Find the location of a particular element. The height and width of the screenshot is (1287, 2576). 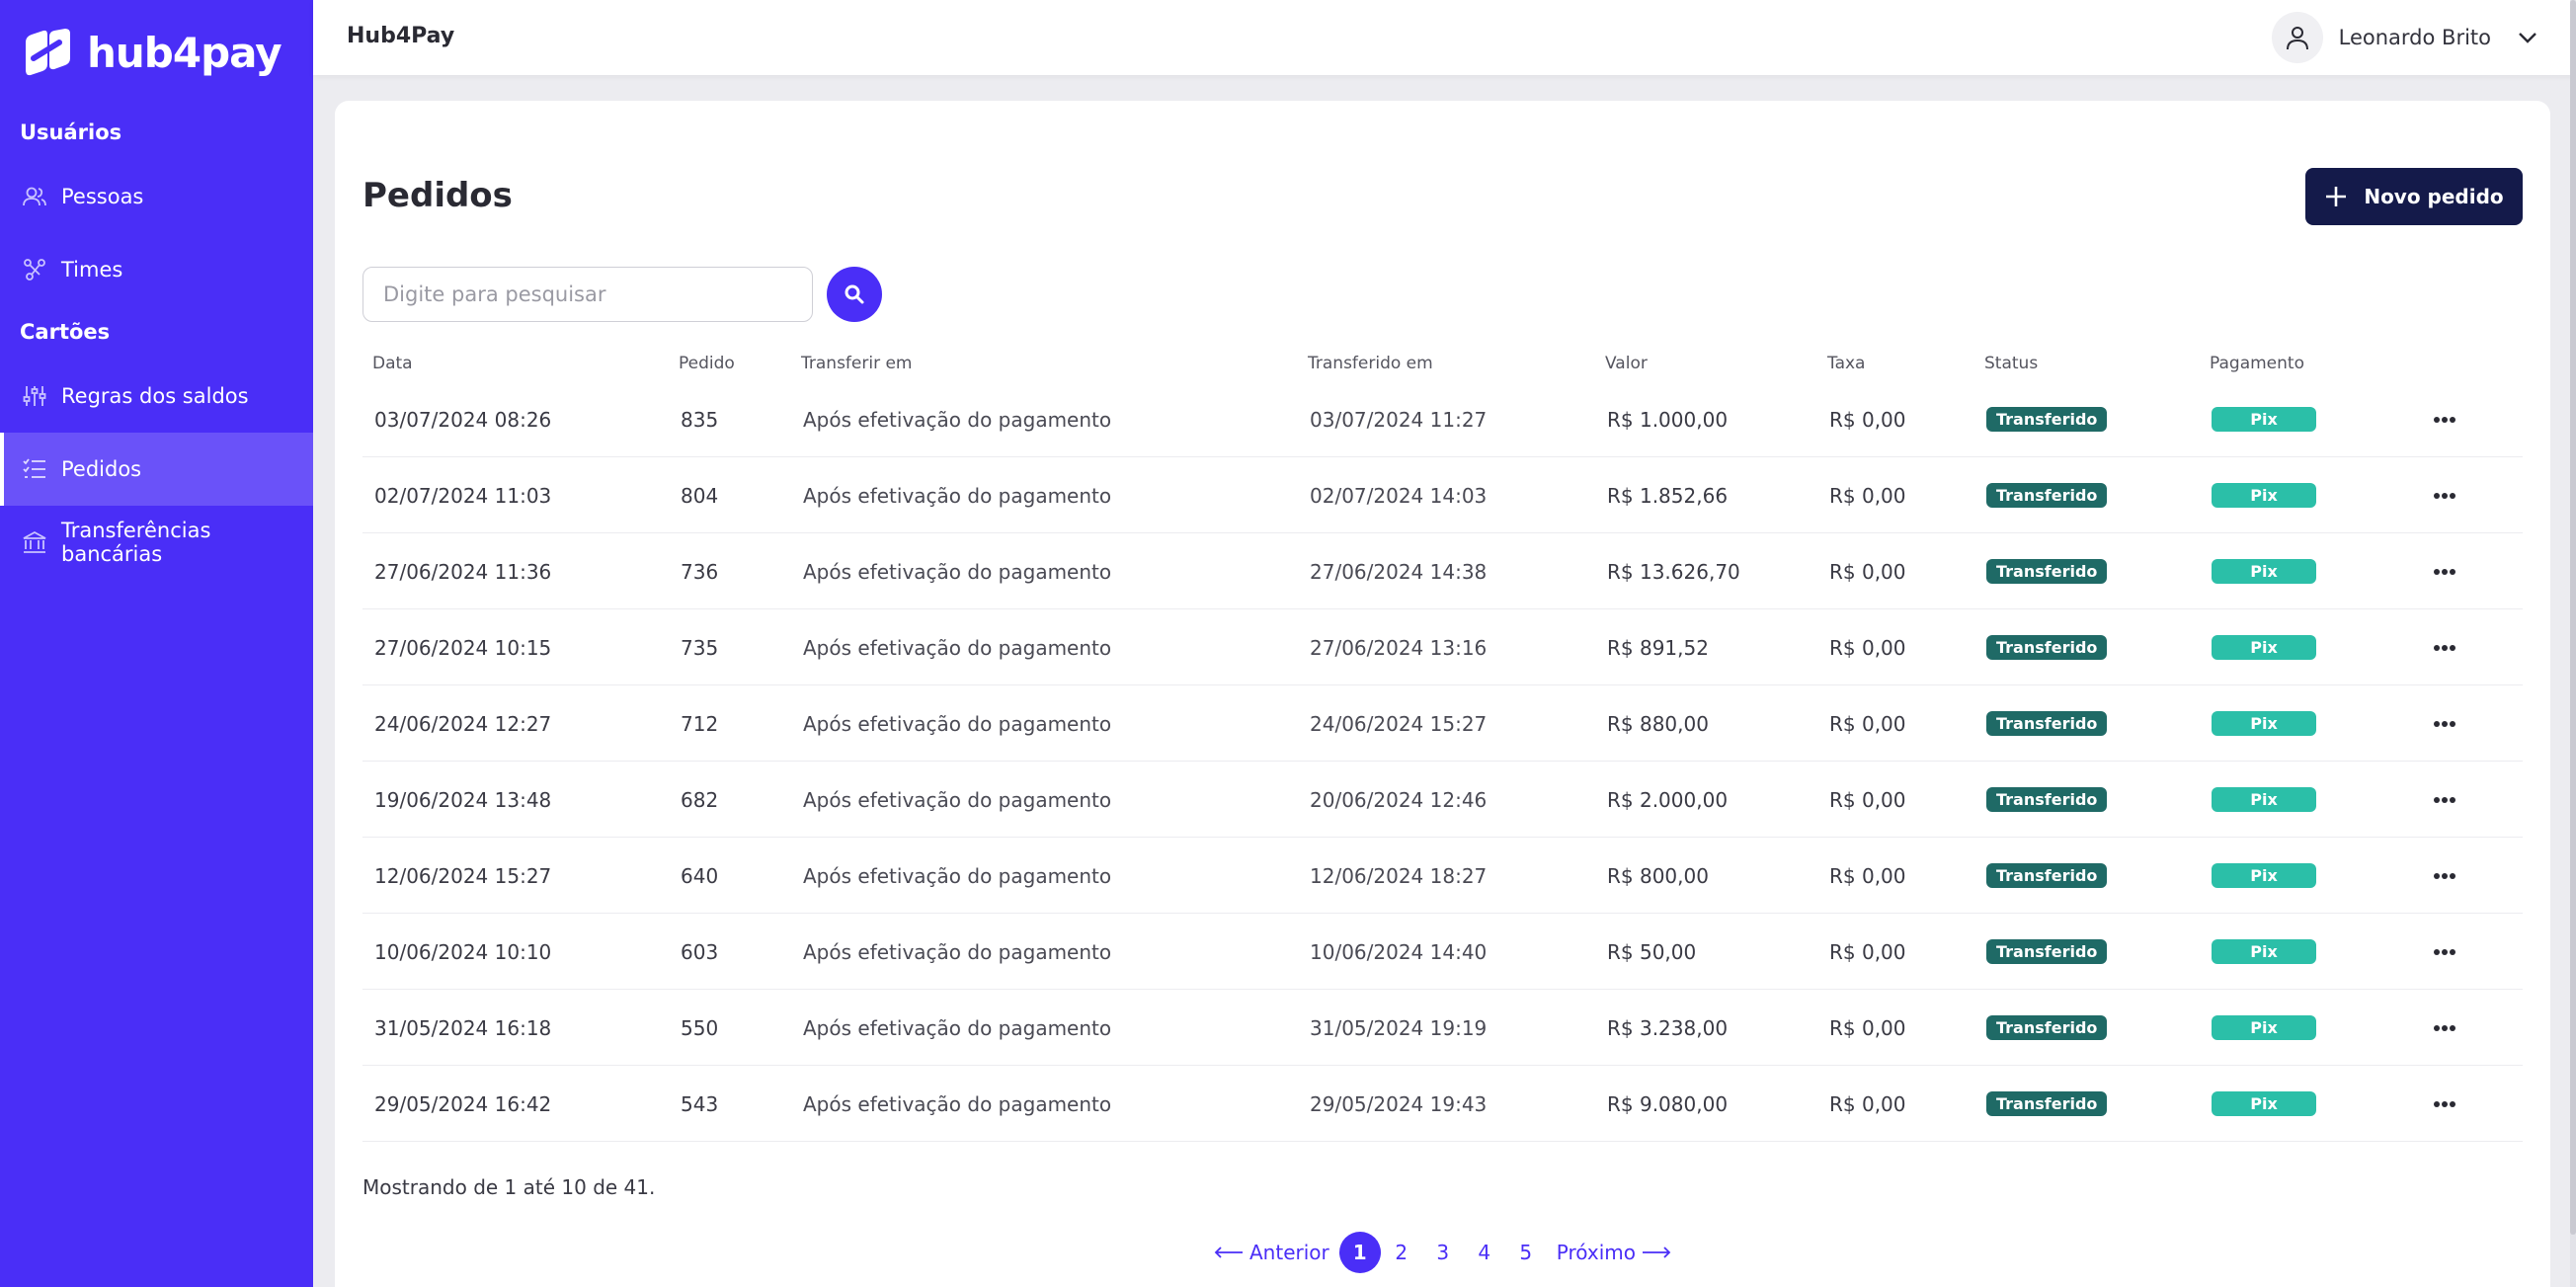

sidebar-item-pessoas: Pessoas is located at coordinates (156, 197).